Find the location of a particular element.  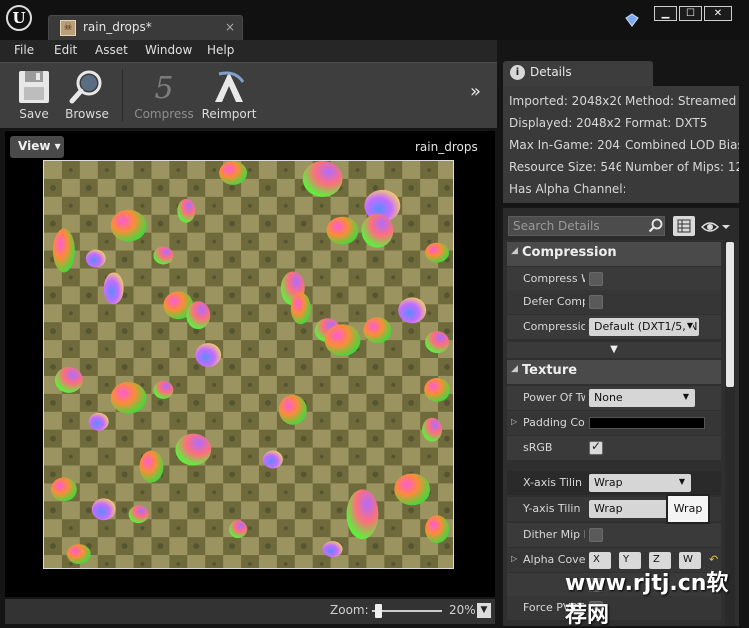

compress-button: 5 Compress is located at coordinates (164, 95).